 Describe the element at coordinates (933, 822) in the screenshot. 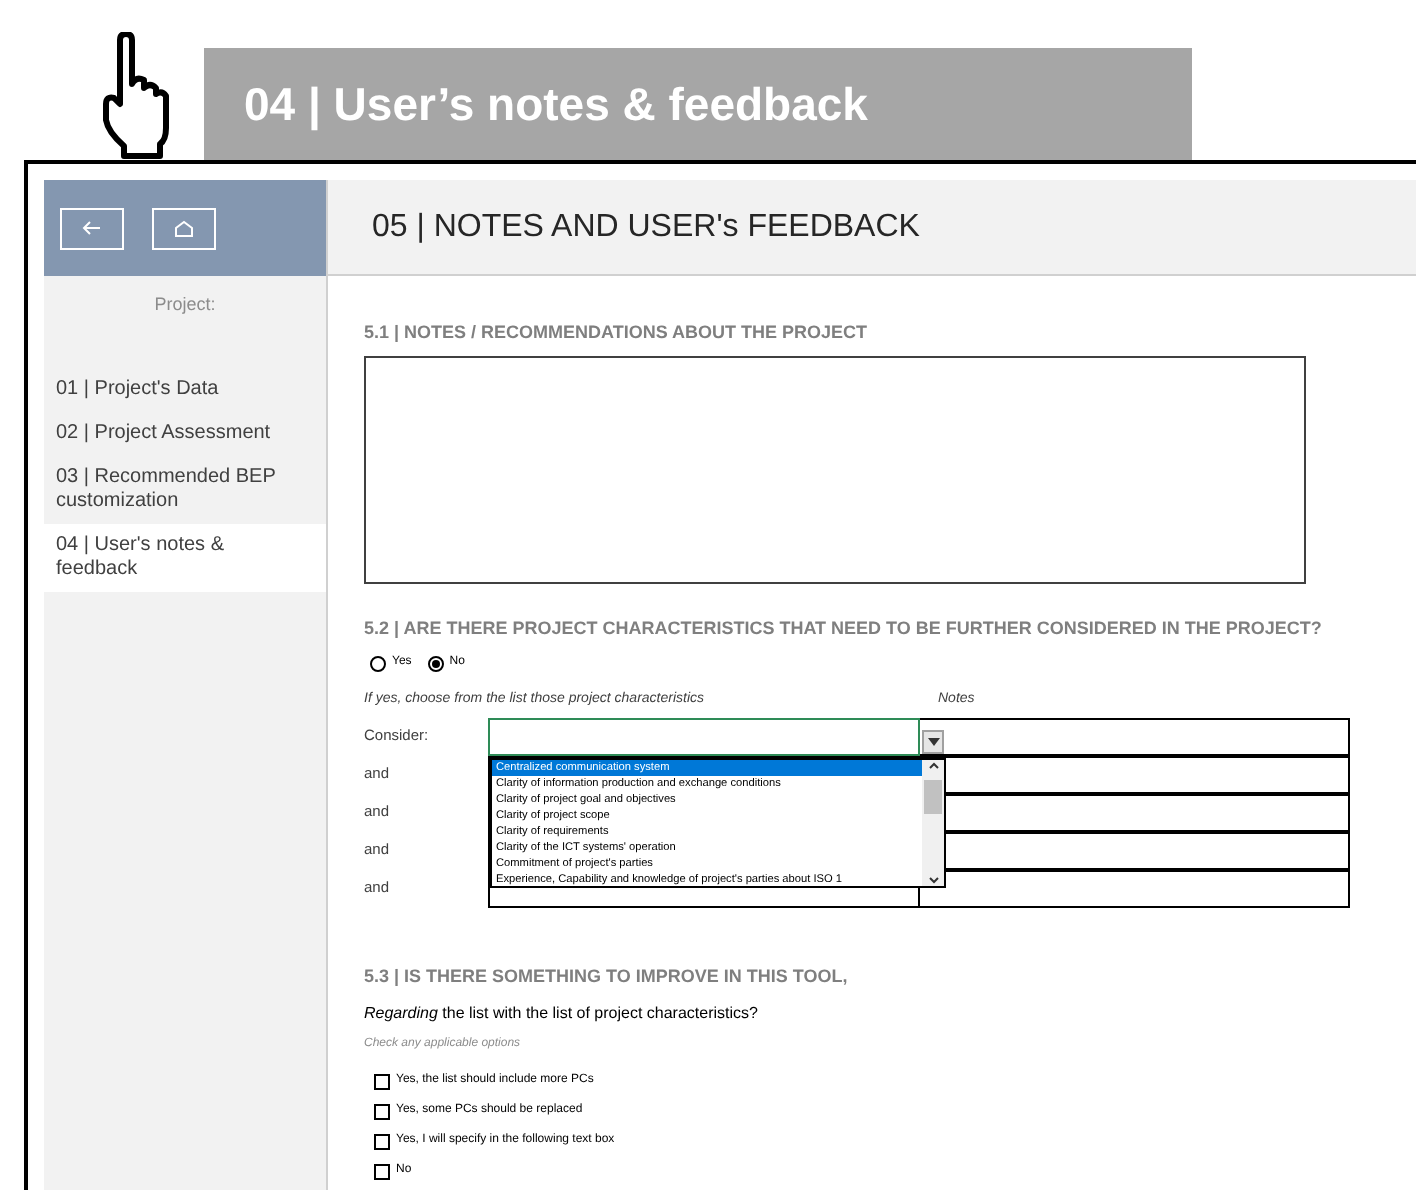

I see `scrollbar` at that location.